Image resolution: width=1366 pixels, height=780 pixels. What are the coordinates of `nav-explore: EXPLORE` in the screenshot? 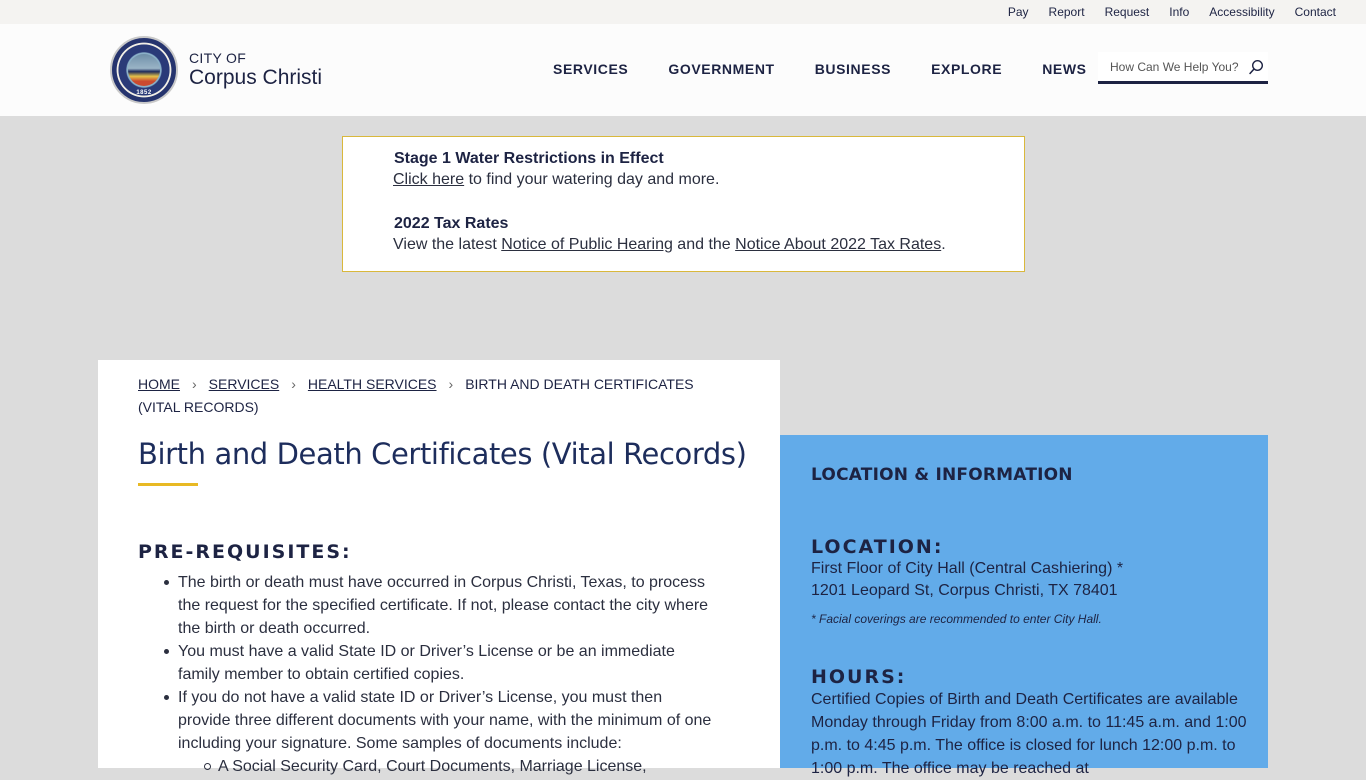 It's located at (966, 69).